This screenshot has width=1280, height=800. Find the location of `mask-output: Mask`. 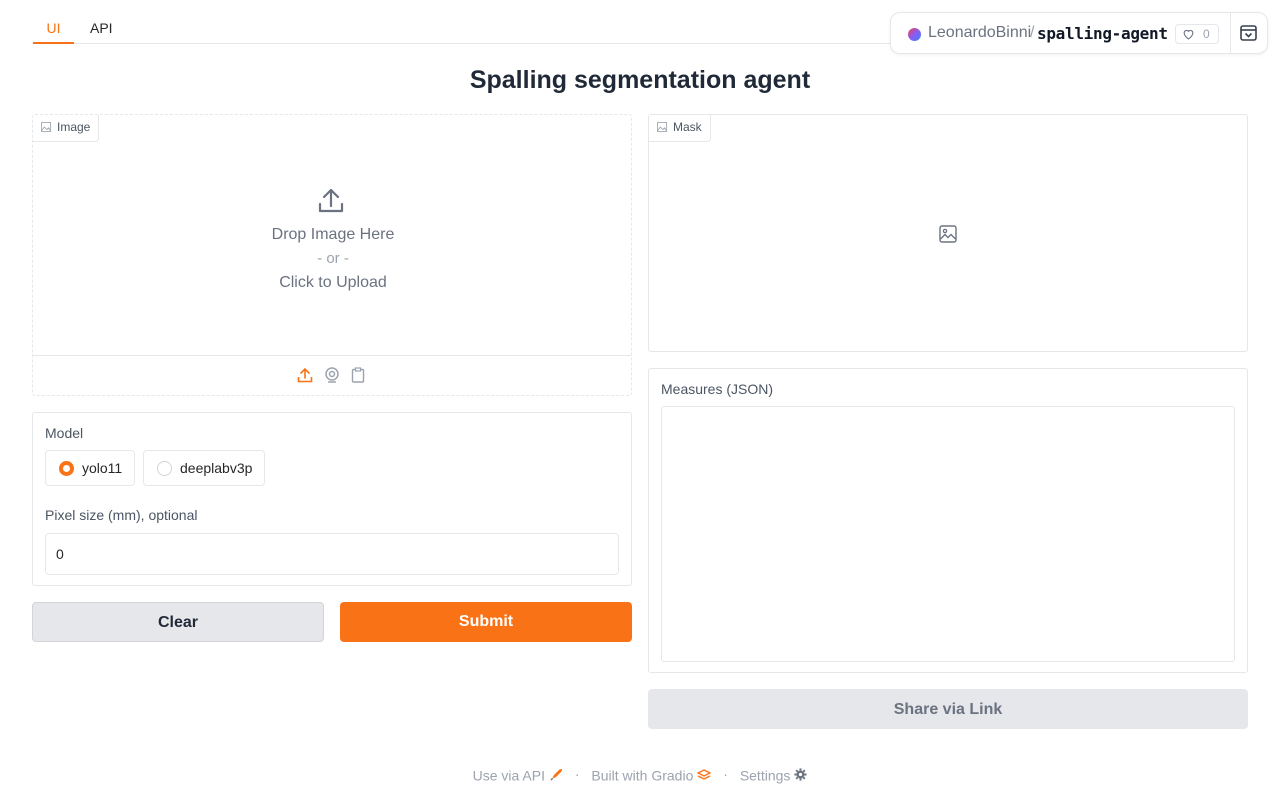

mask-output: Mask is located at coordinates (948, 233).